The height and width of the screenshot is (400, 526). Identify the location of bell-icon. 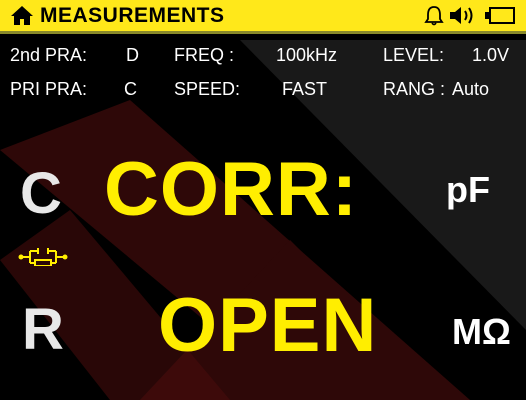
(434, 15).